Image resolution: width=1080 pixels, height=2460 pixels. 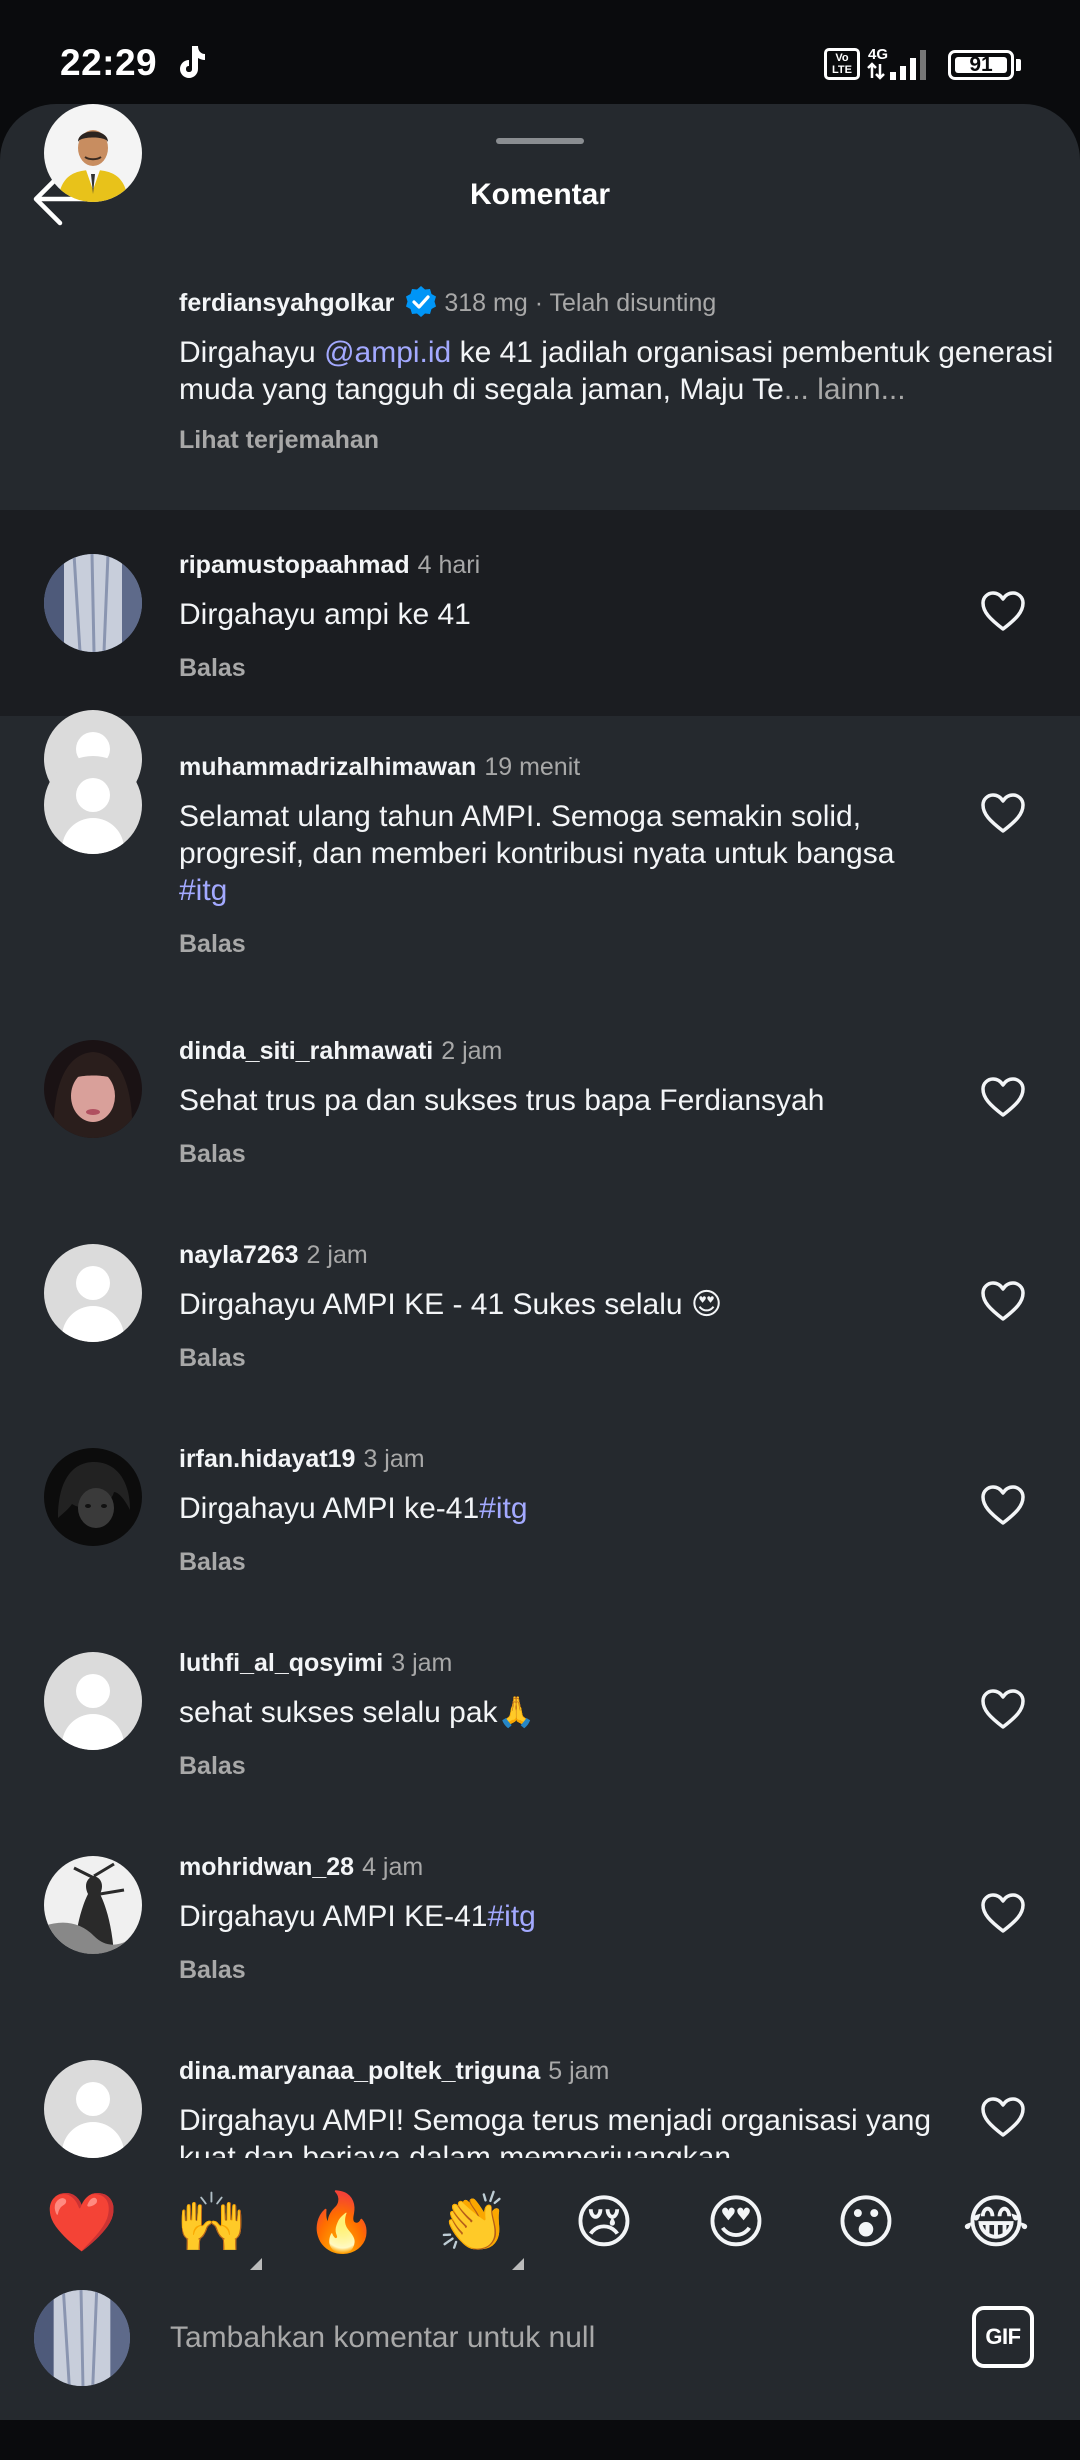 What do you see at coordinates (540, 2440) in the screenshot?
I see `navigation-bar` at bounding box center [540, 2440].